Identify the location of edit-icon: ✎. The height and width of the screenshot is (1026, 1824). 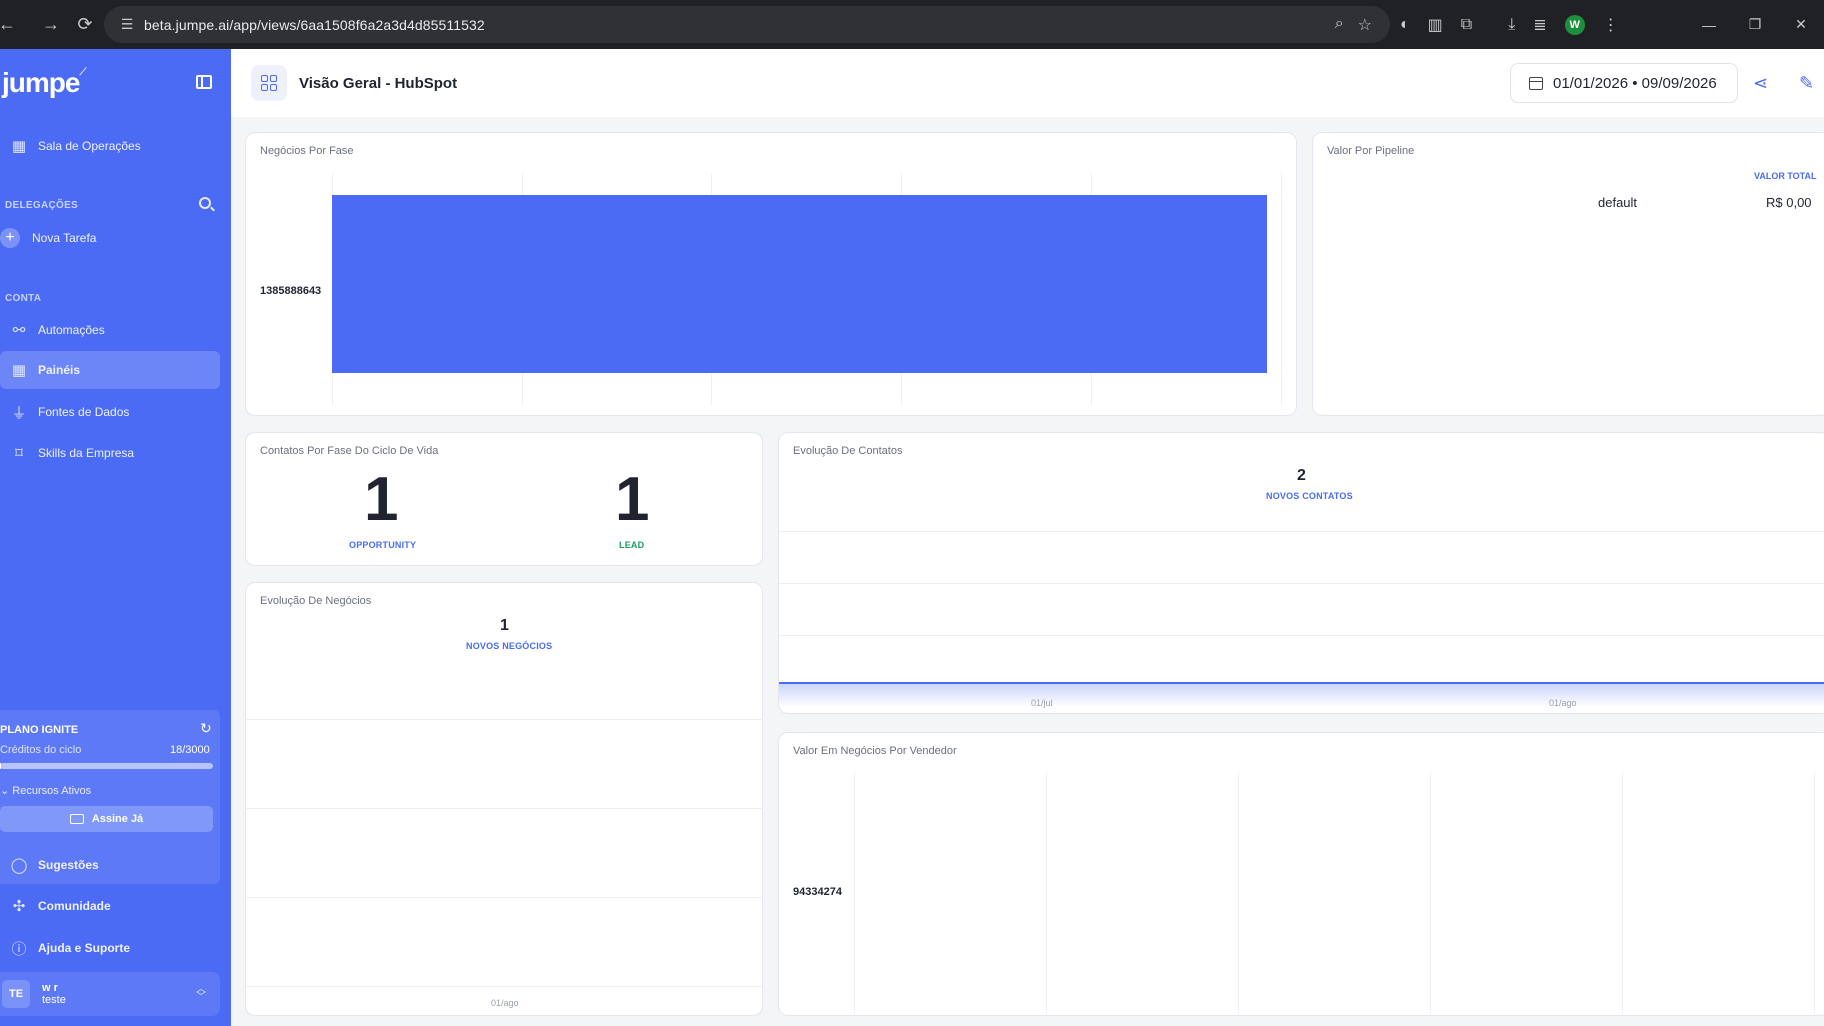
(1806, 83).